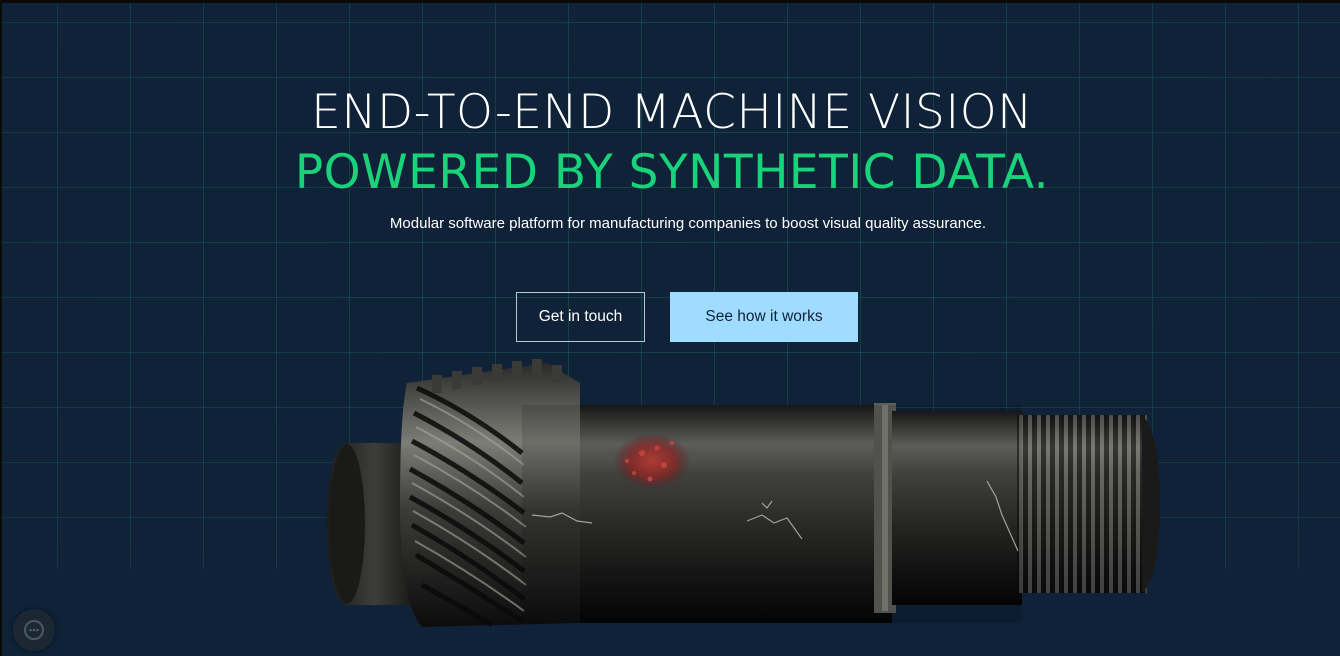  I want to click on chat-bubble-icon, so click(34, 630).